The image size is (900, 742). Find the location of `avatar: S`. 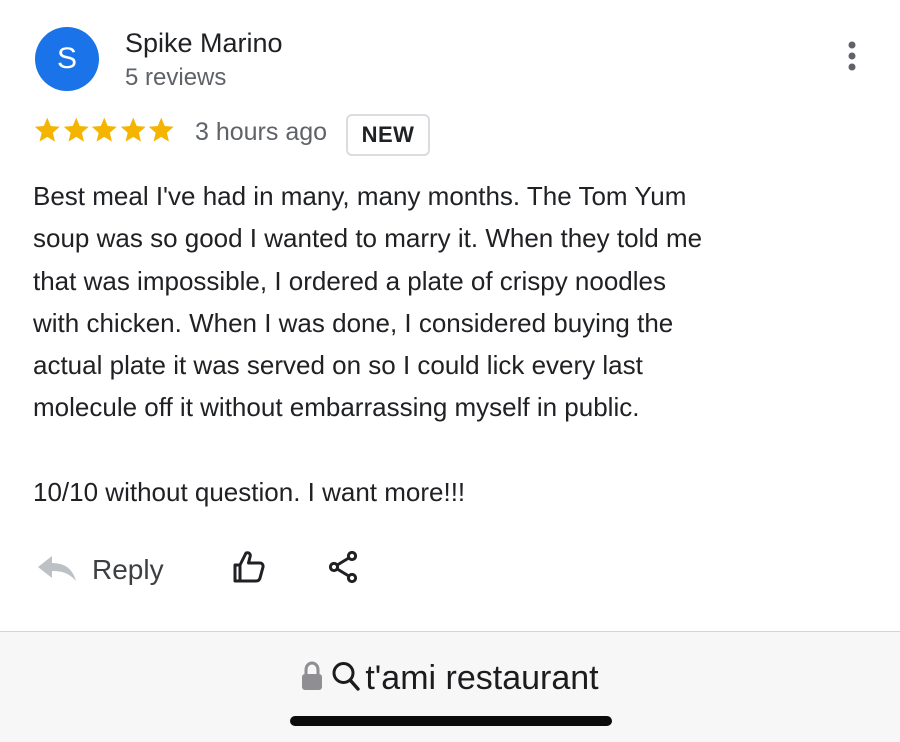

avatar: S is located at coordinates (67, 59).